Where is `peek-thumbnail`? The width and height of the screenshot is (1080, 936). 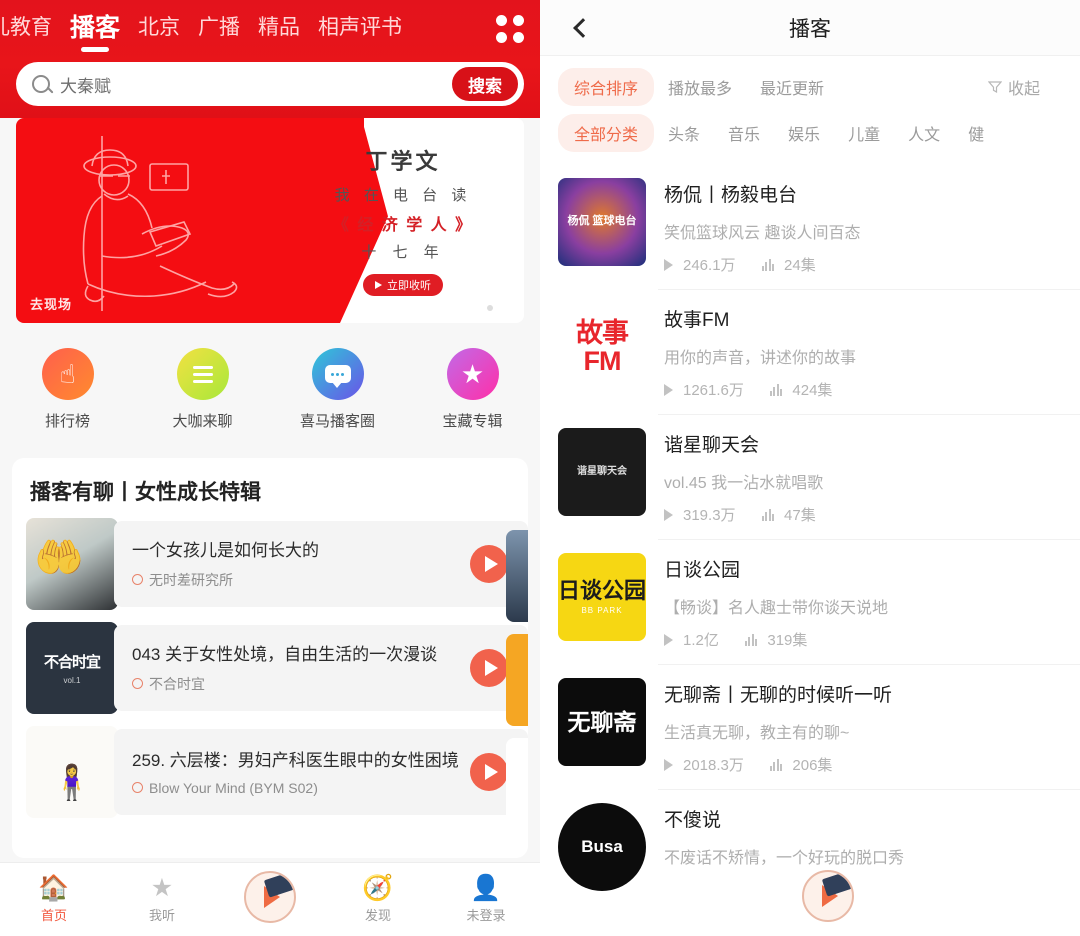 peek-thumbnail is located at coordinates (517, 680).